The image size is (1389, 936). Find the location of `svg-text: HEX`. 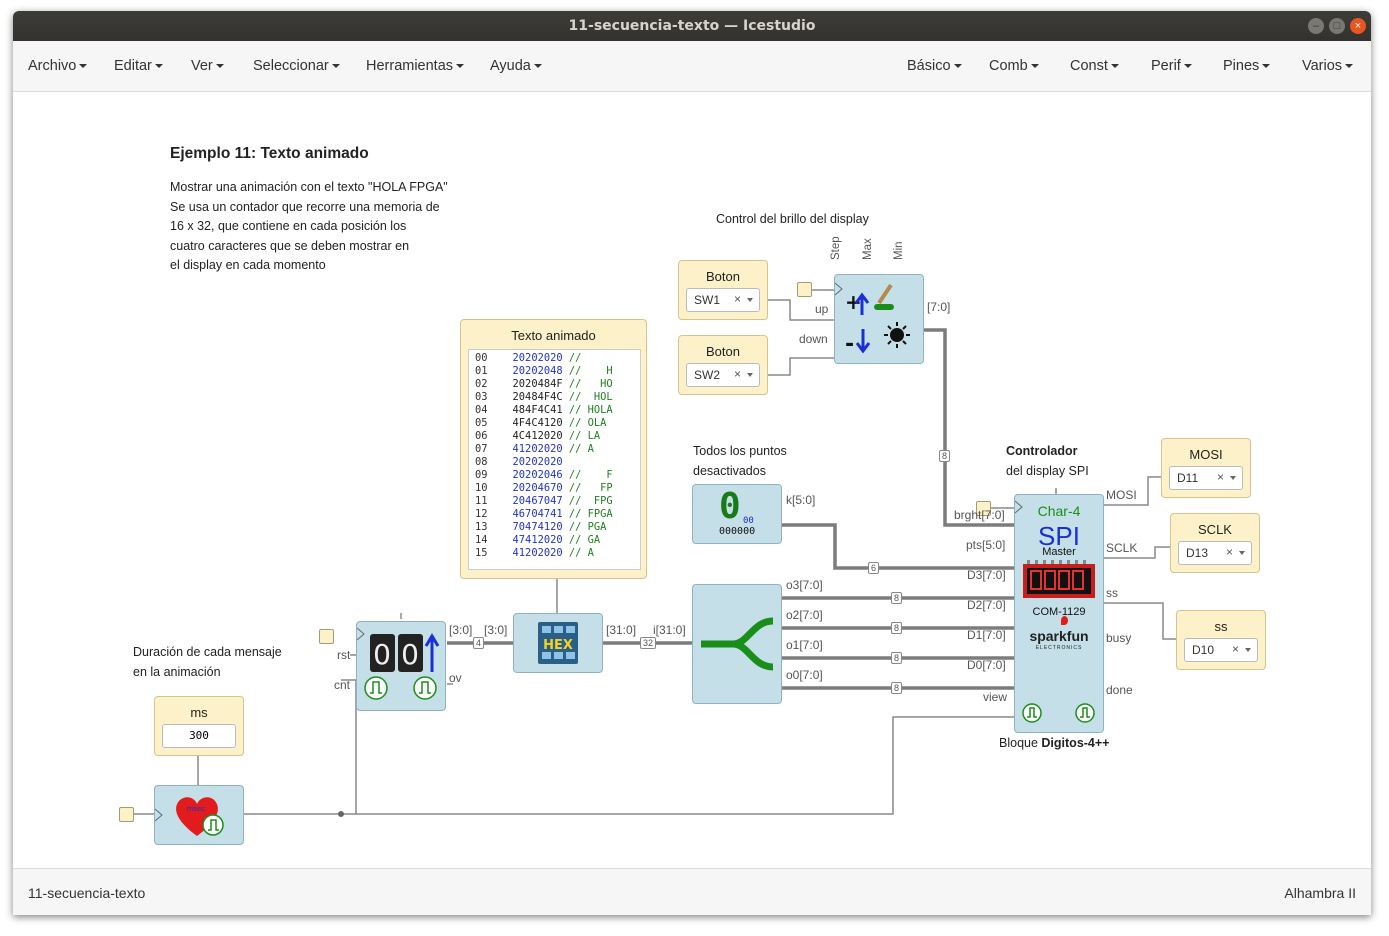

svg-text: HEX is located at coordinates (558, 645).